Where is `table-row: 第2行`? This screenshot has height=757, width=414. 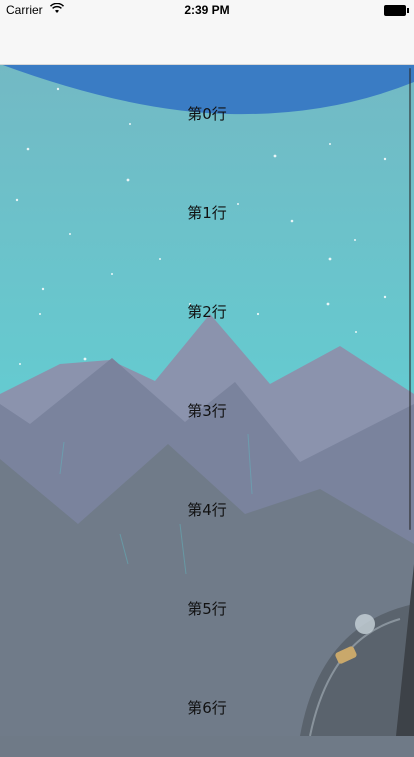 table-row: 第2行 is located at coordinates (207, 311).